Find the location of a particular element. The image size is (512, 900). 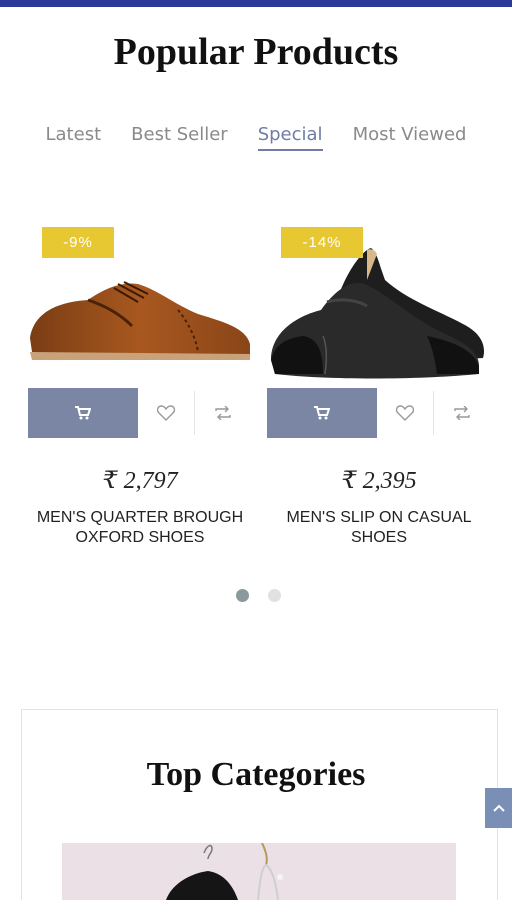

scroll-to-top-button is located at coordinates (498, 808).